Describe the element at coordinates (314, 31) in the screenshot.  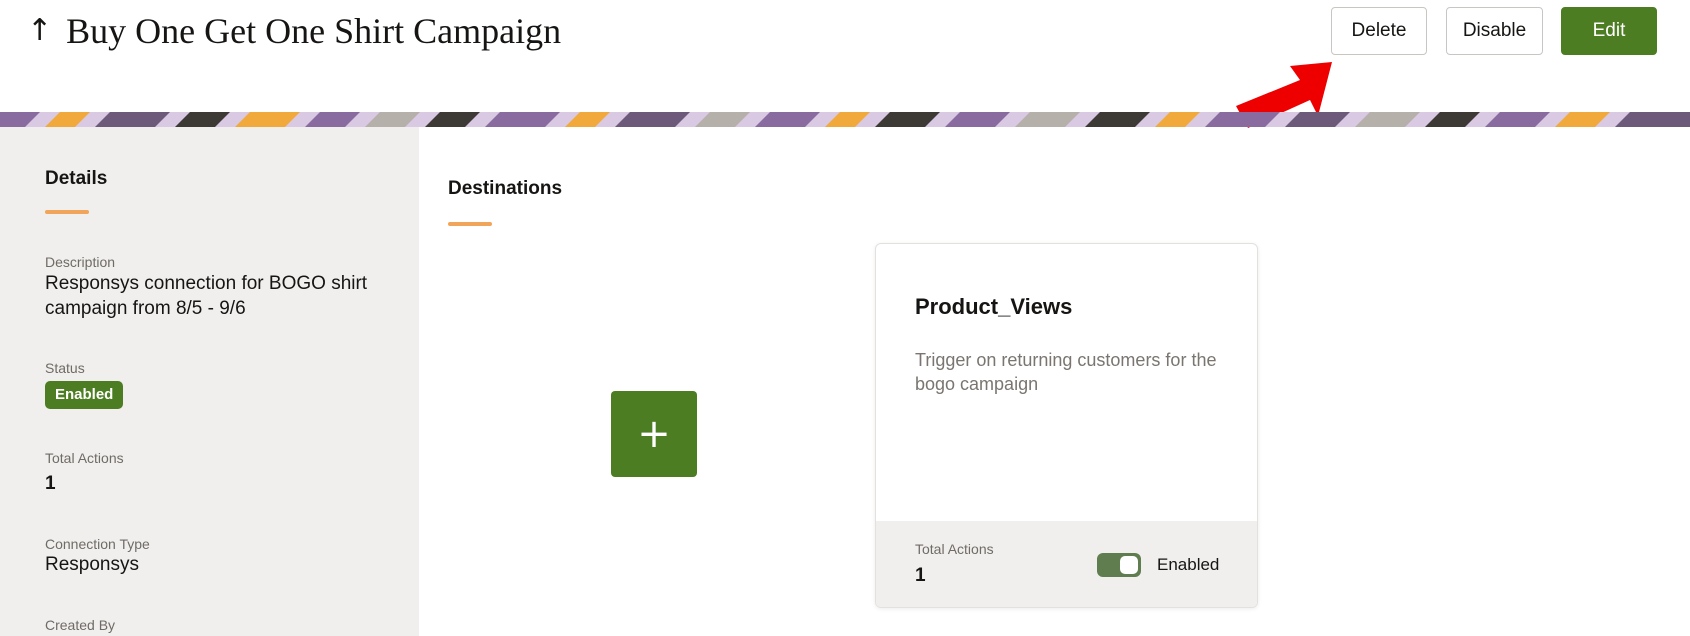
I see `page-title: Buy One Get One Shirt Campaign` at that location.